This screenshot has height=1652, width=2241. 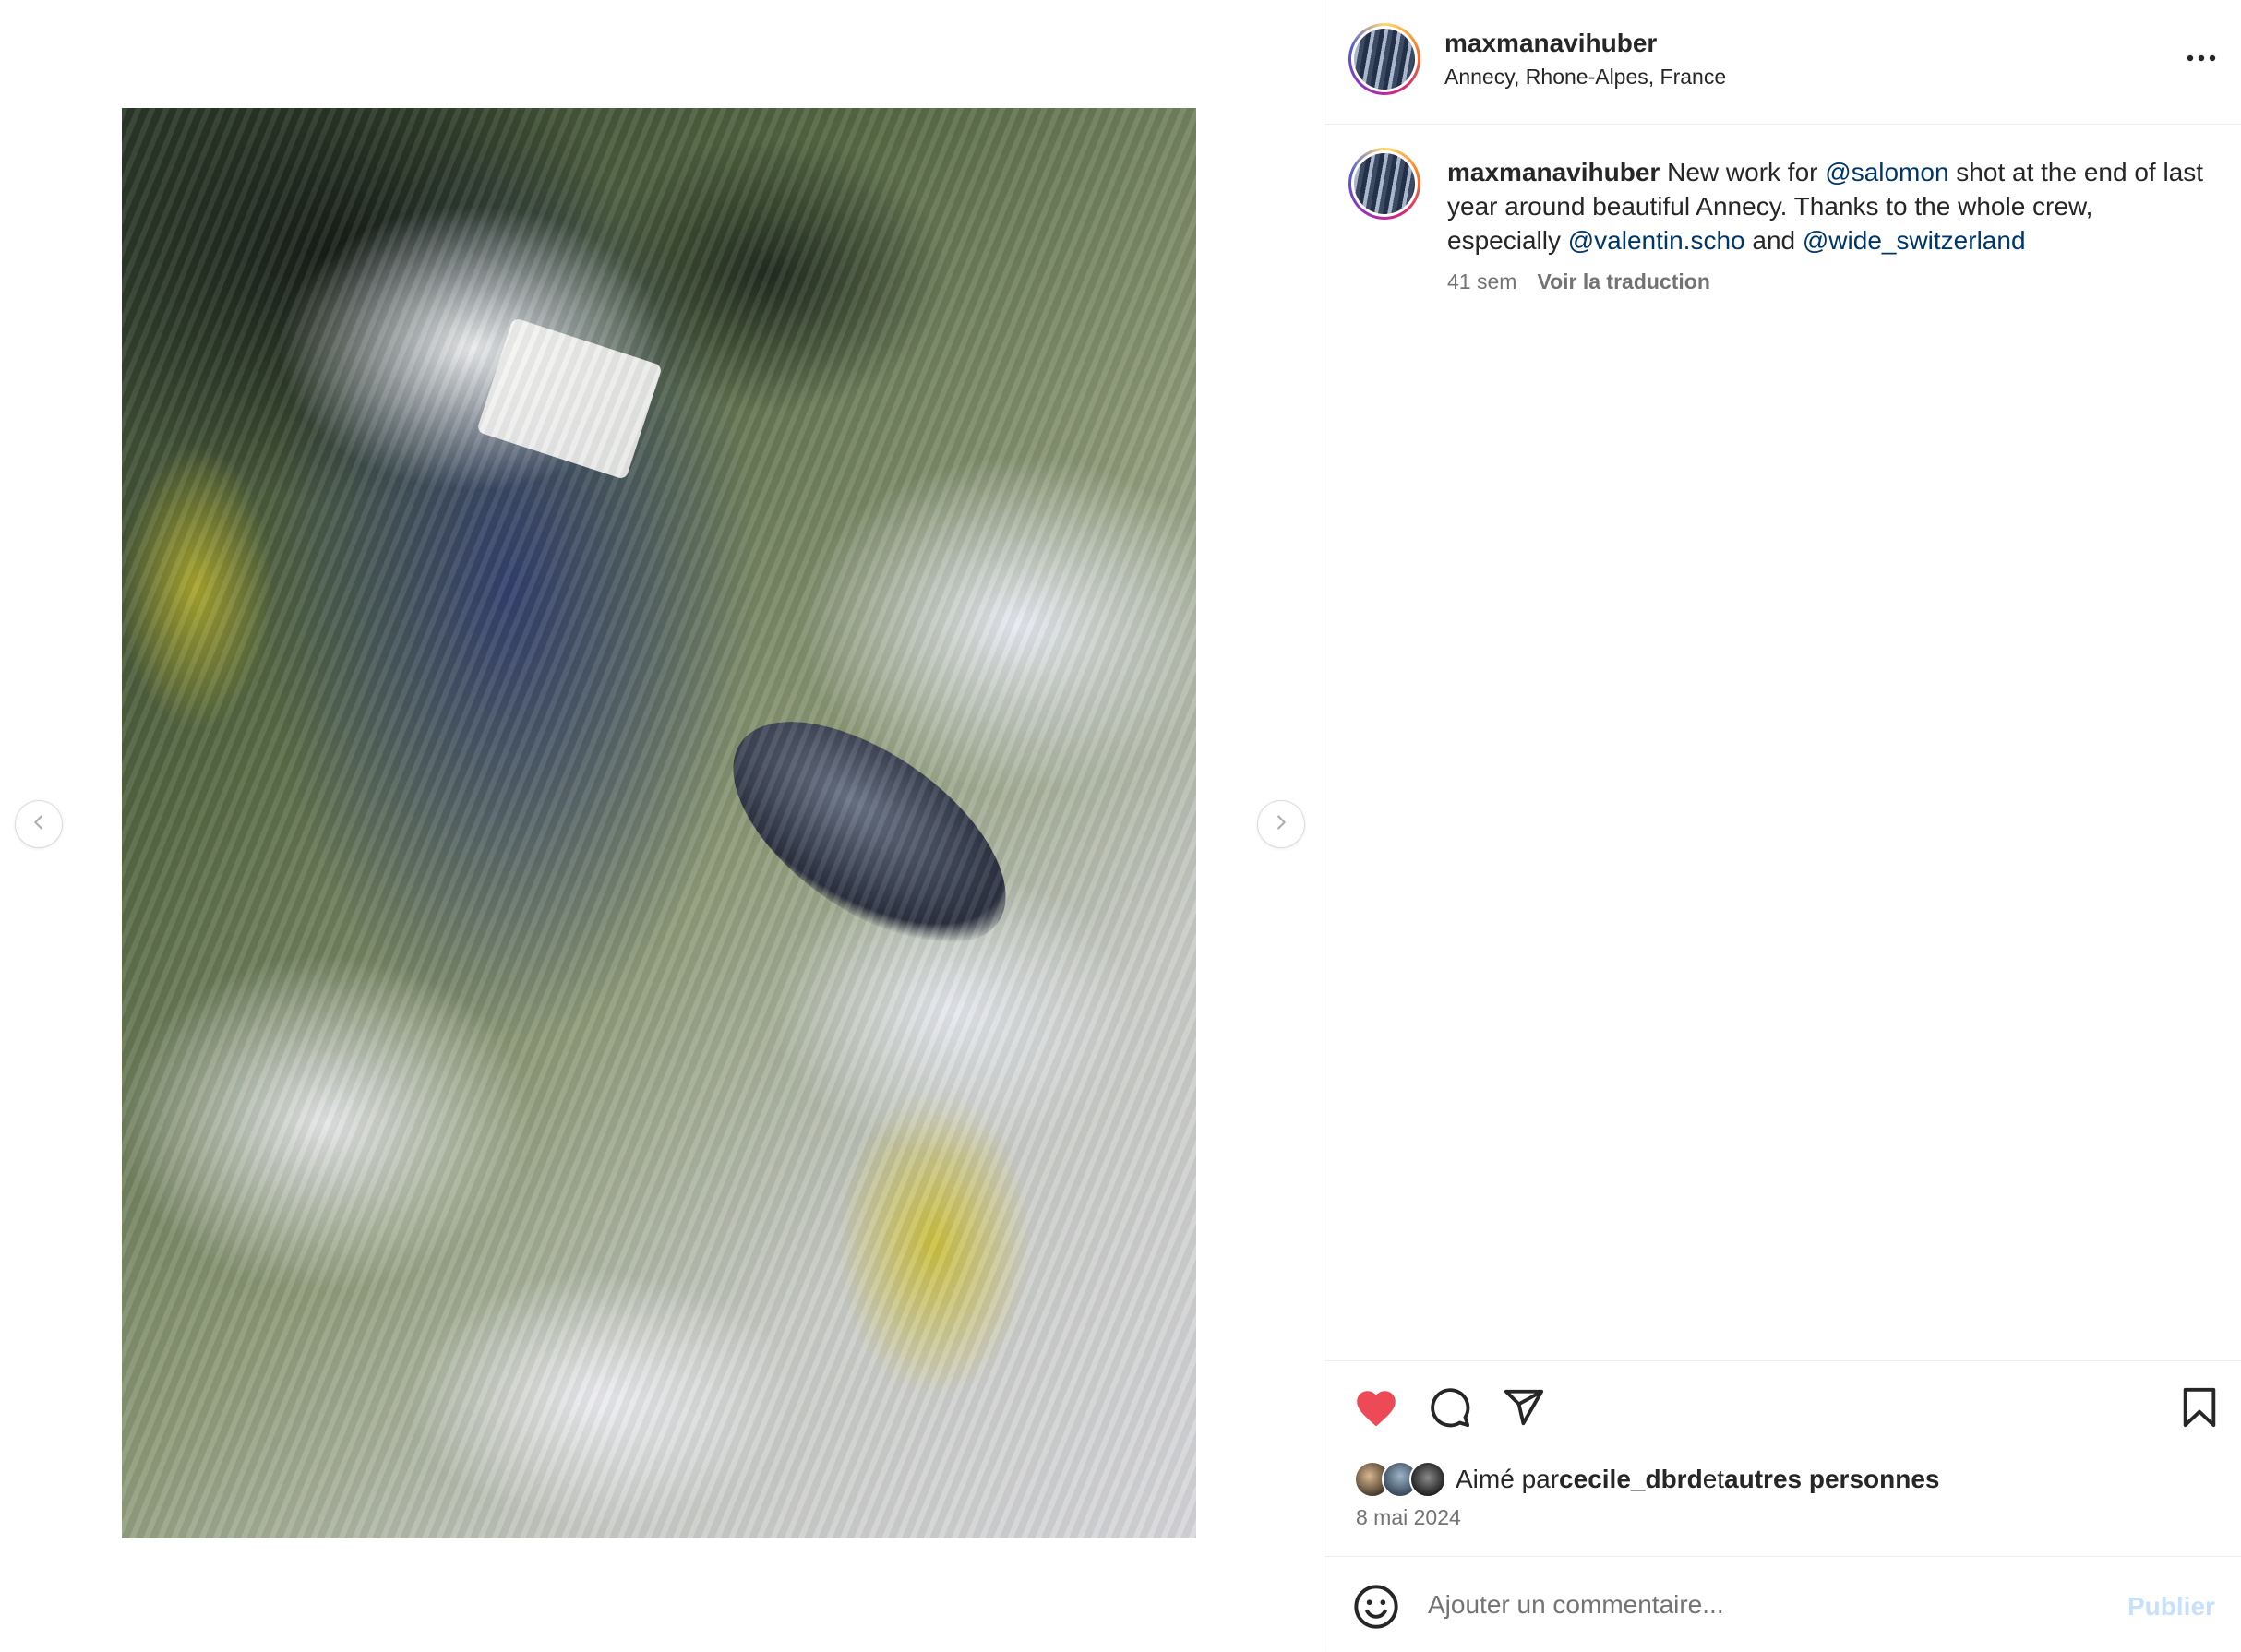 What do you see at coordinates (1831, 1479) in the screenshot?
I see `other-likers-link: autres personnes` at bounding box center [1831, 1479].